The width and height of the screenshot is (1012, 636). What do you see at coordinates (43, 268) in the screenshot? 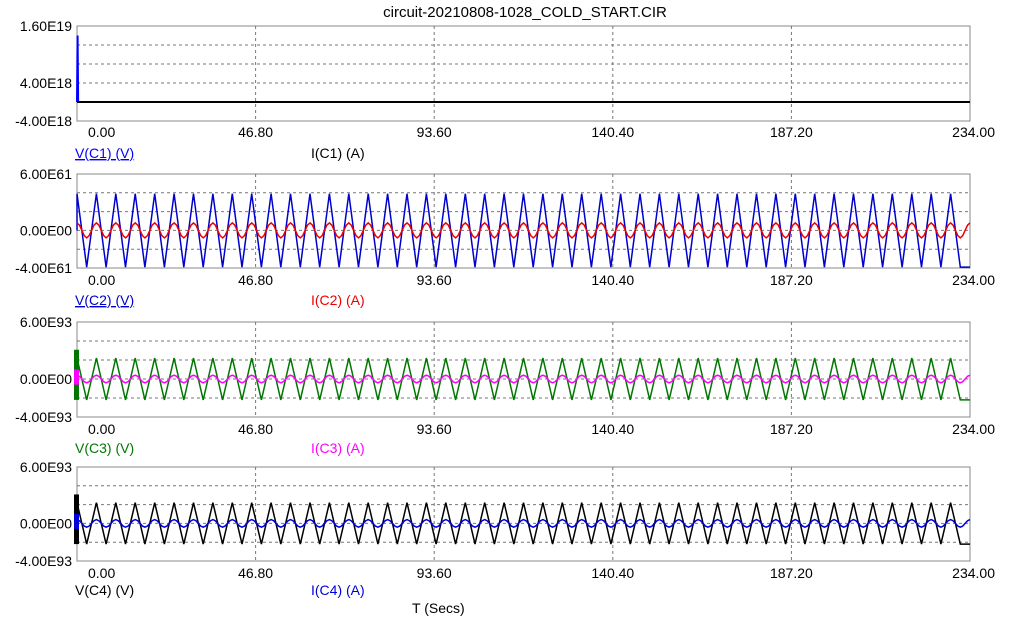
I see `y-tick-label: -4.00E61` at bounding box center [43, 268].